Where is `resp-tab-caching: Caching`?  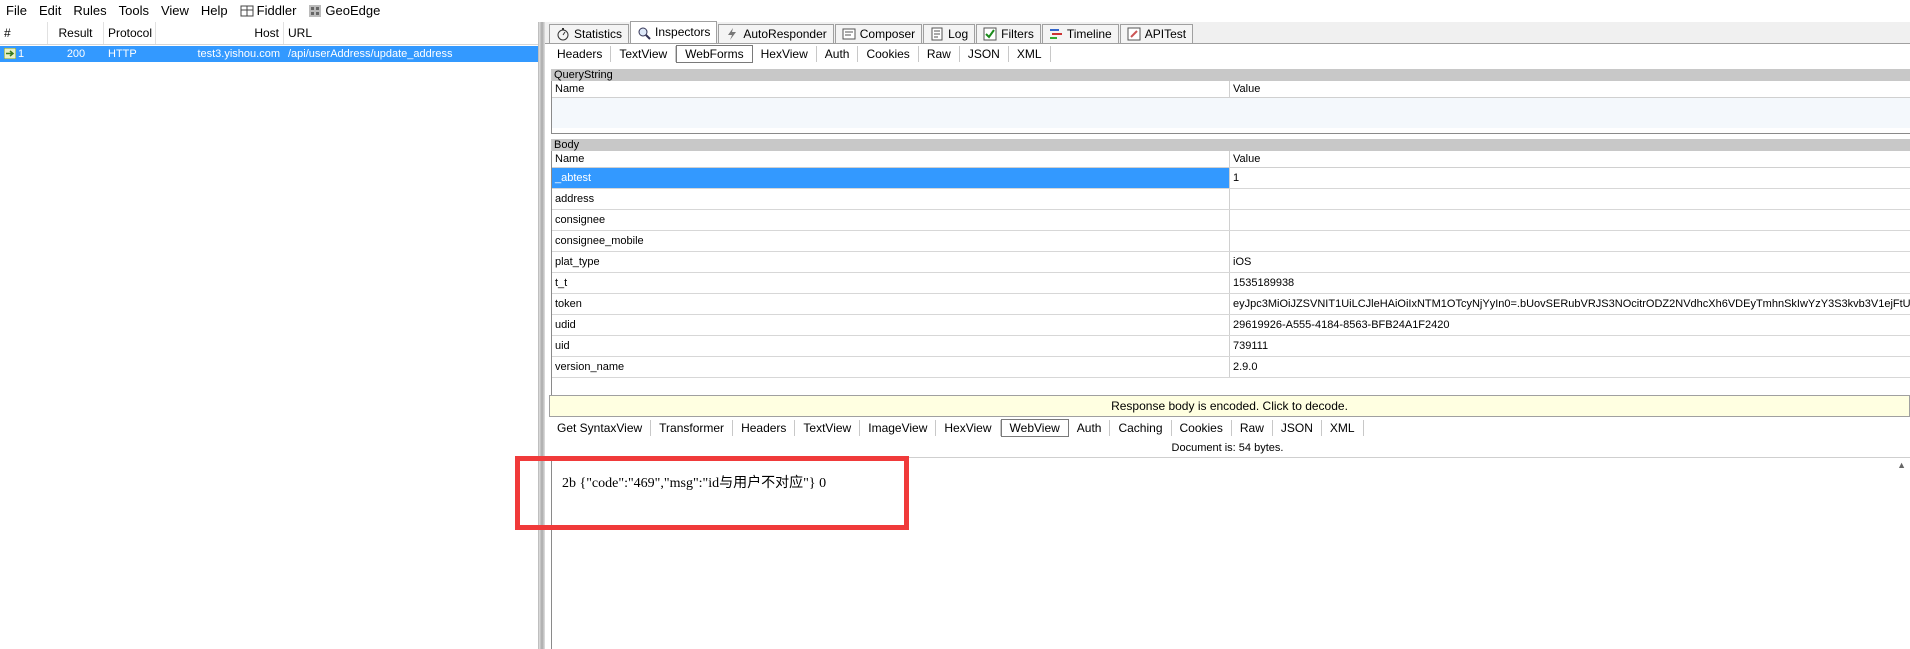 resp-tab-caching: Caching is located at coordinates (1141, 428).